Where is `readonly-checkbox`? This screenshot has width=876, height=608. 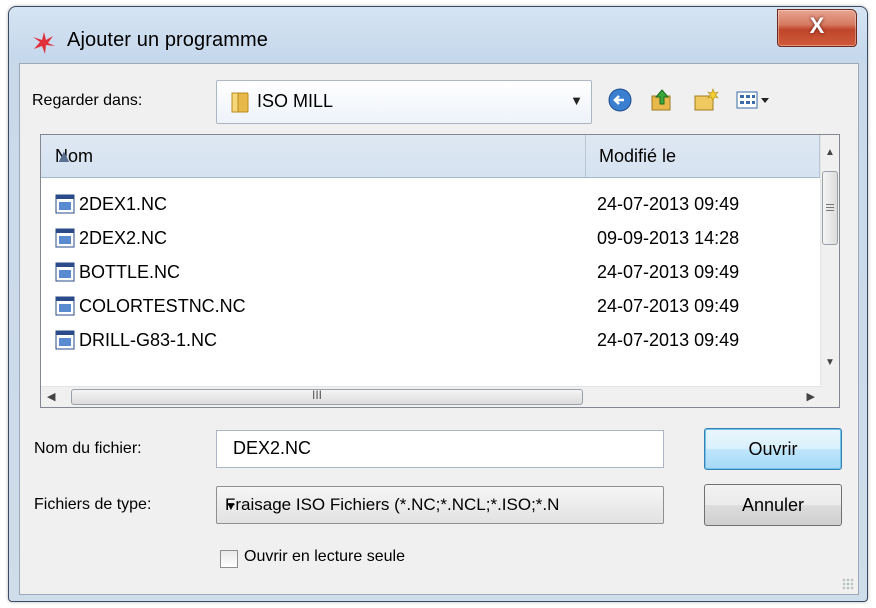
readonly-checkbox is located at coordinates (229, 559).